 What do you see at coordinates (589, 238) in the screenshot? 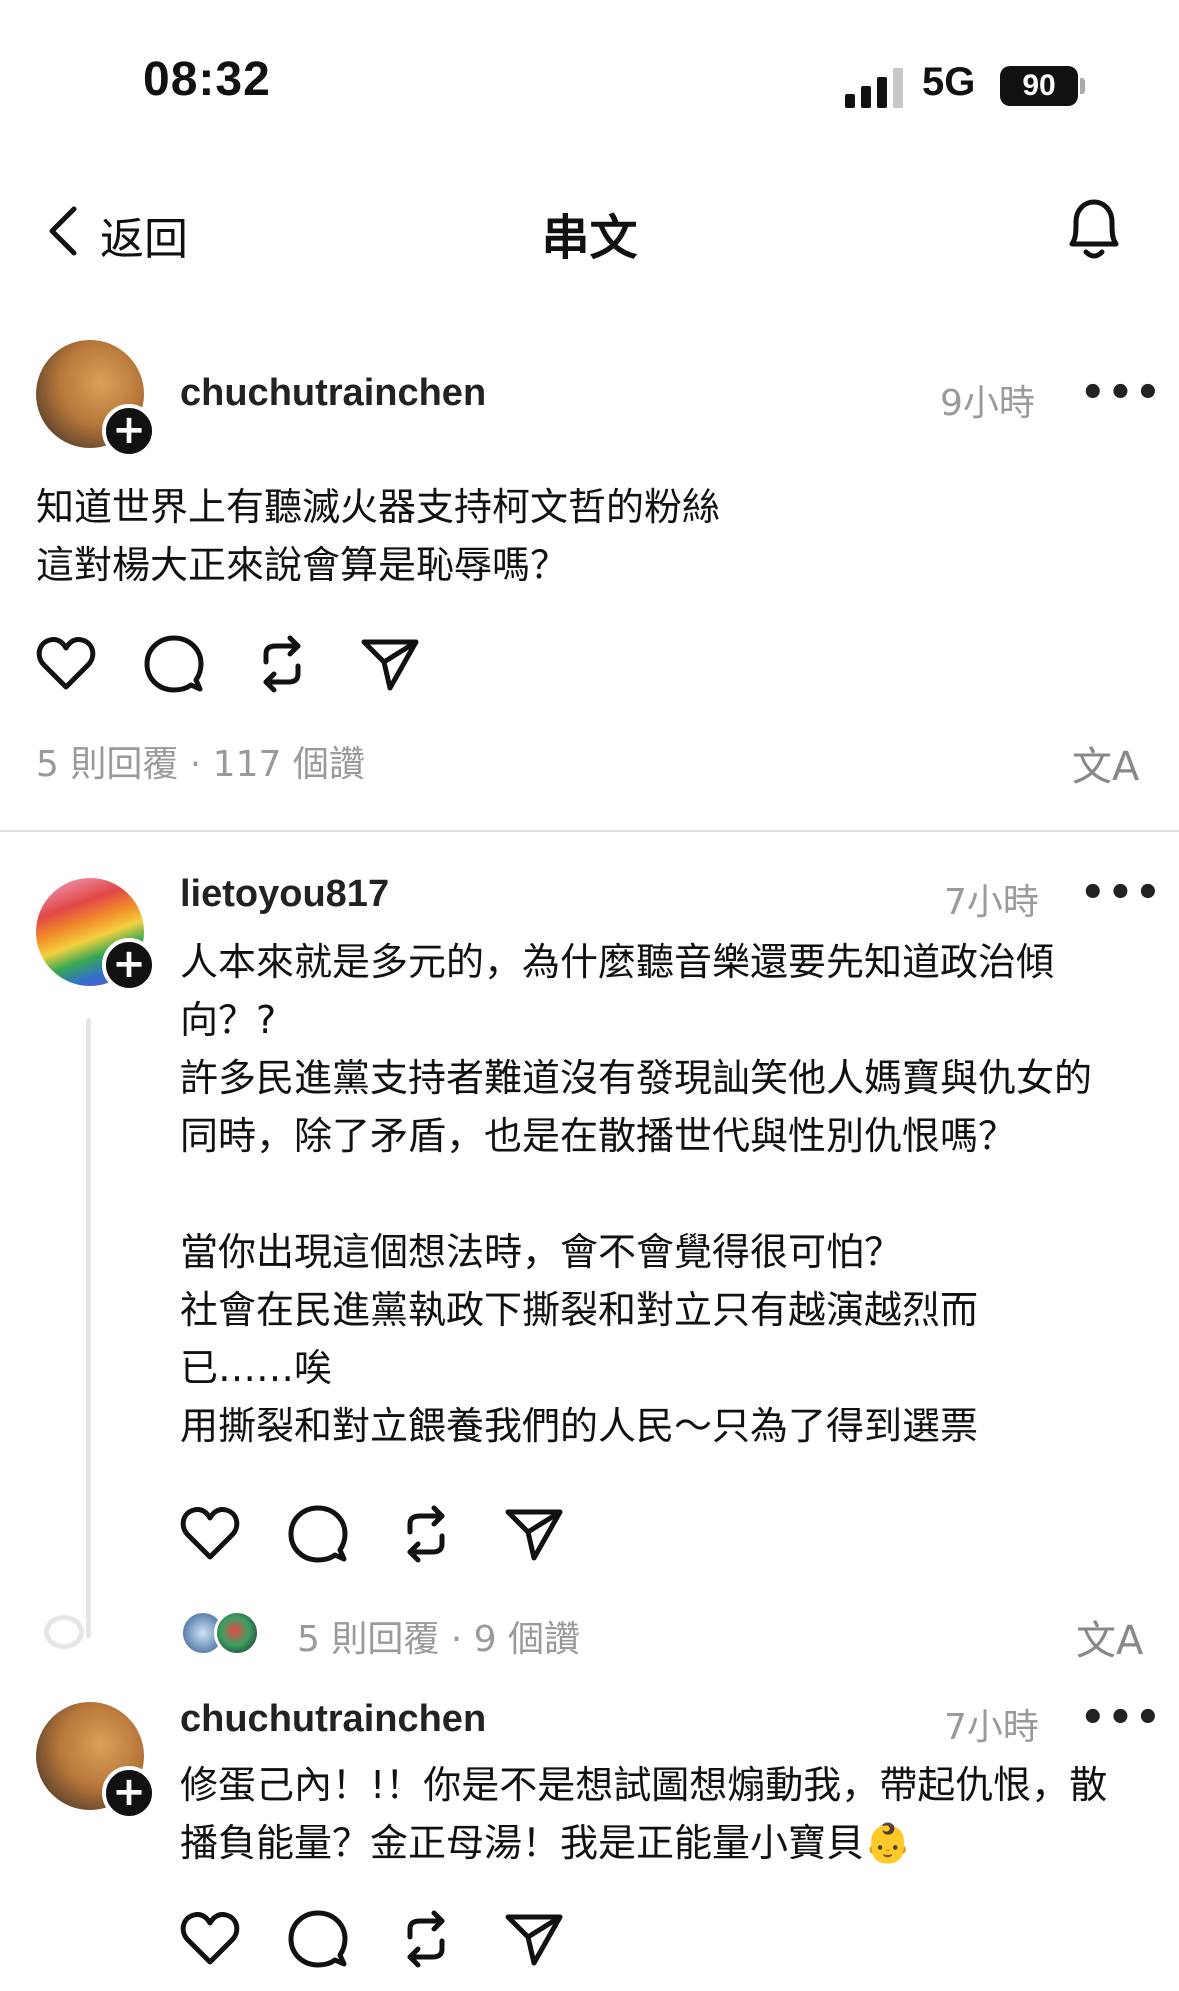
I see `page-title: 串文` at bounding box center [589, 238].